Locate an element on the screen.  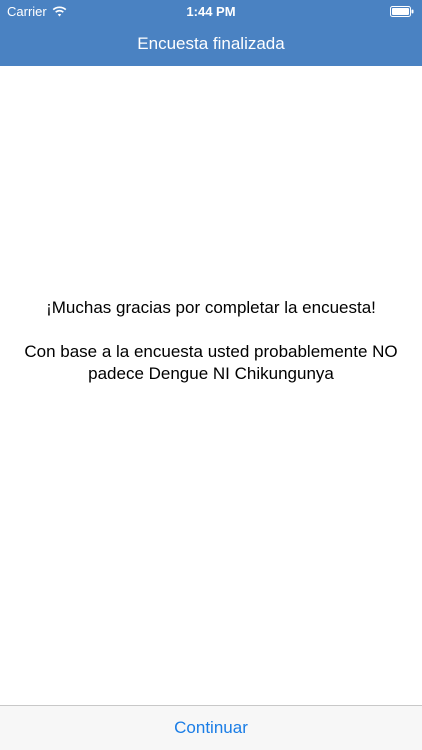
bottom-toolbar: Continuar is located at coordinates (211, 727).